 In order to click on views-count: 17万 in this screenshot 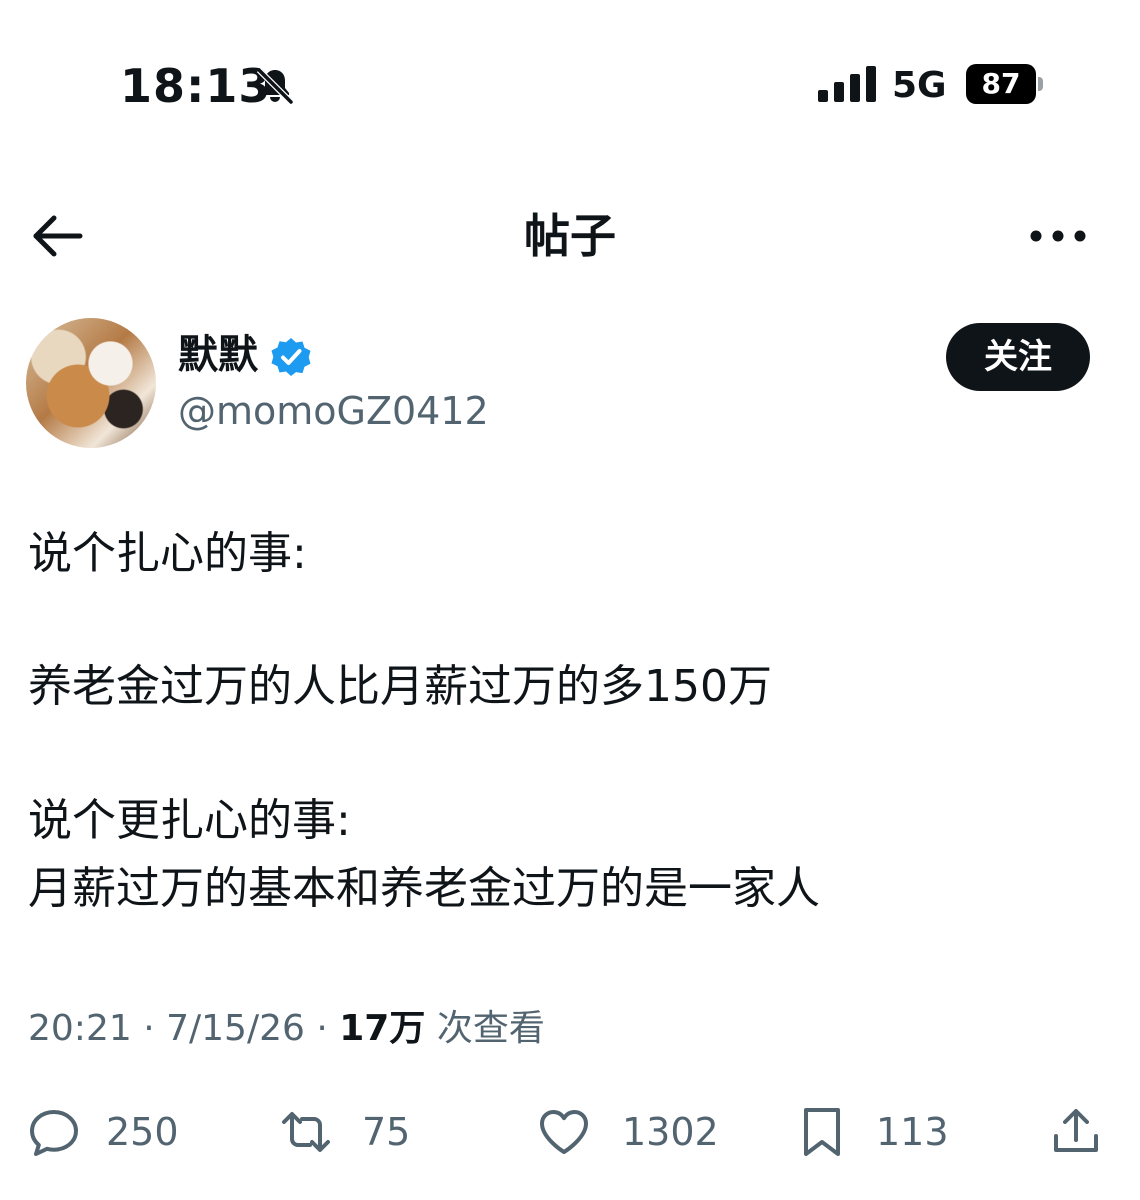, I will do `click(382, 1028)`.